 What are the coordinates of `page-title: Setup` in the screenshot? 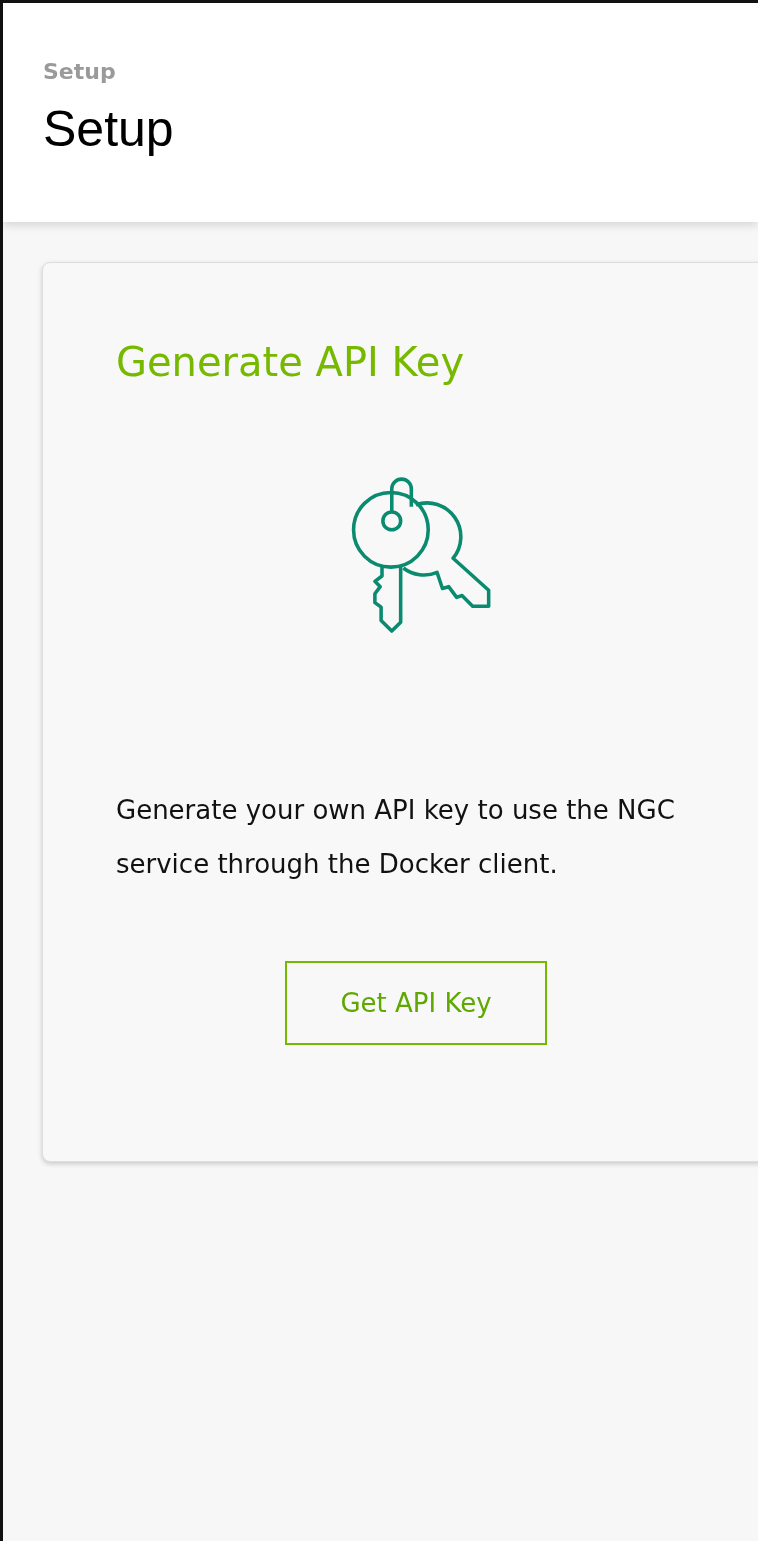 It's located at (108, 129).